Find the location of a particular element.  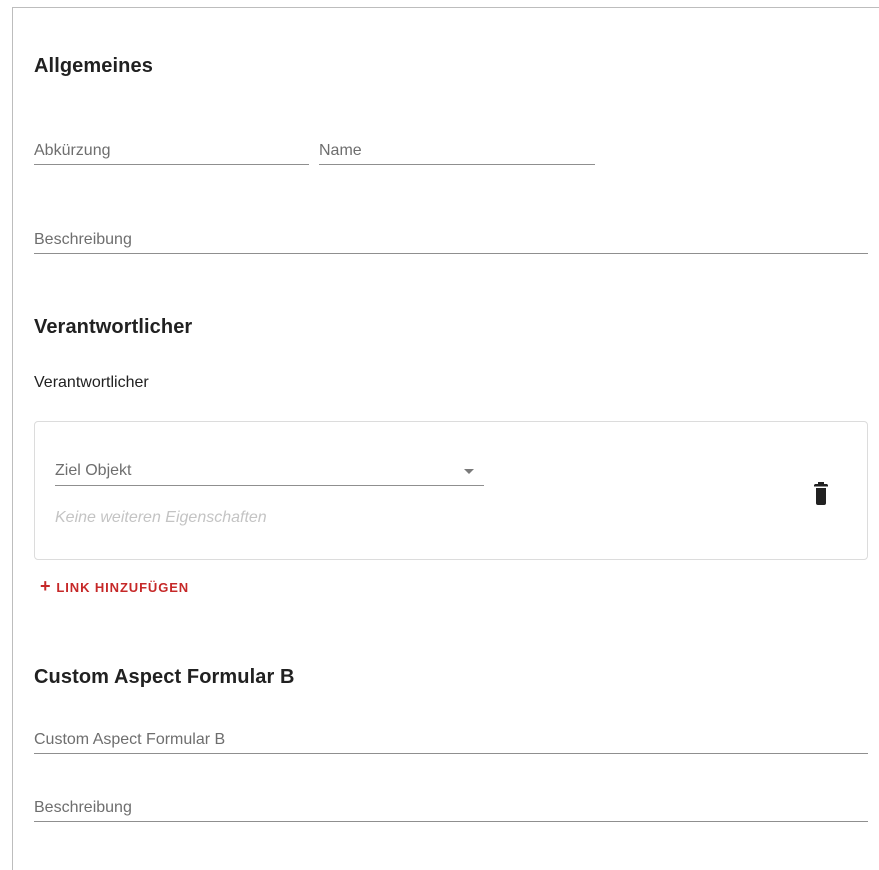

delete-link-button is located at coordinates (821, 495).